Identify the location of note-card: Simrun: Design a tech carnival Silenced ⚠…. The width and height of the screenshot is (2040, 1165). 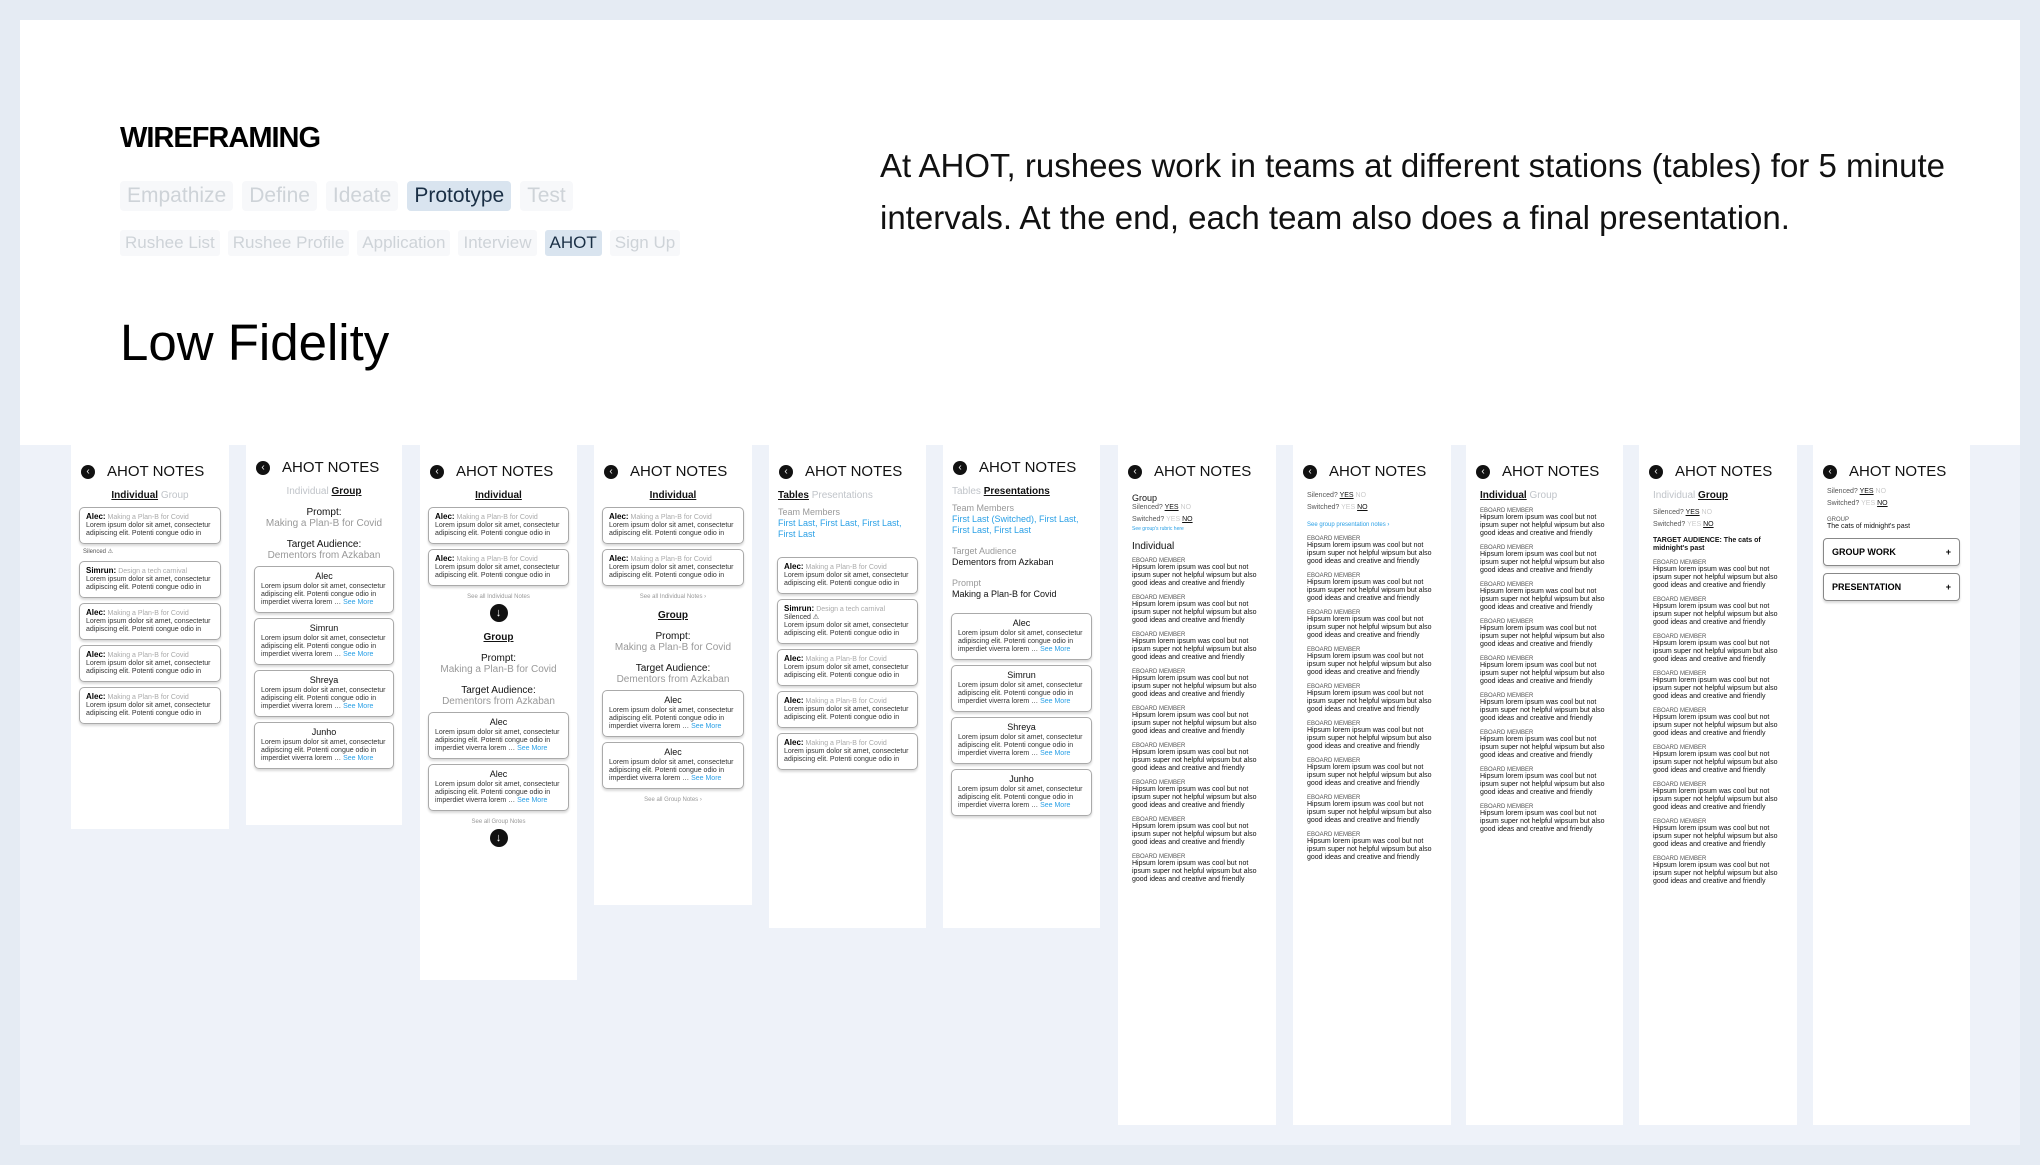
(847, 621).